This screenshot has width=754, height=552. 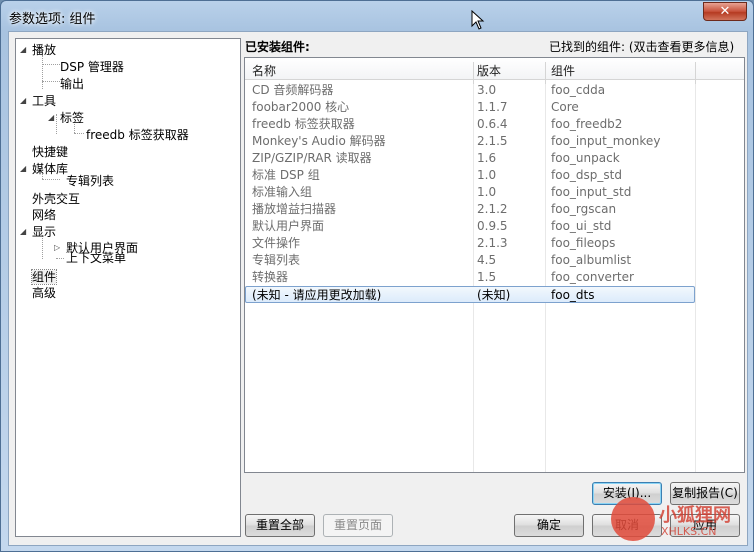 What do you see at coordinates (277, 47) in the screenshot?
I see `installed-components-heading: 已安装组件:` at bounding box center [277, 47].